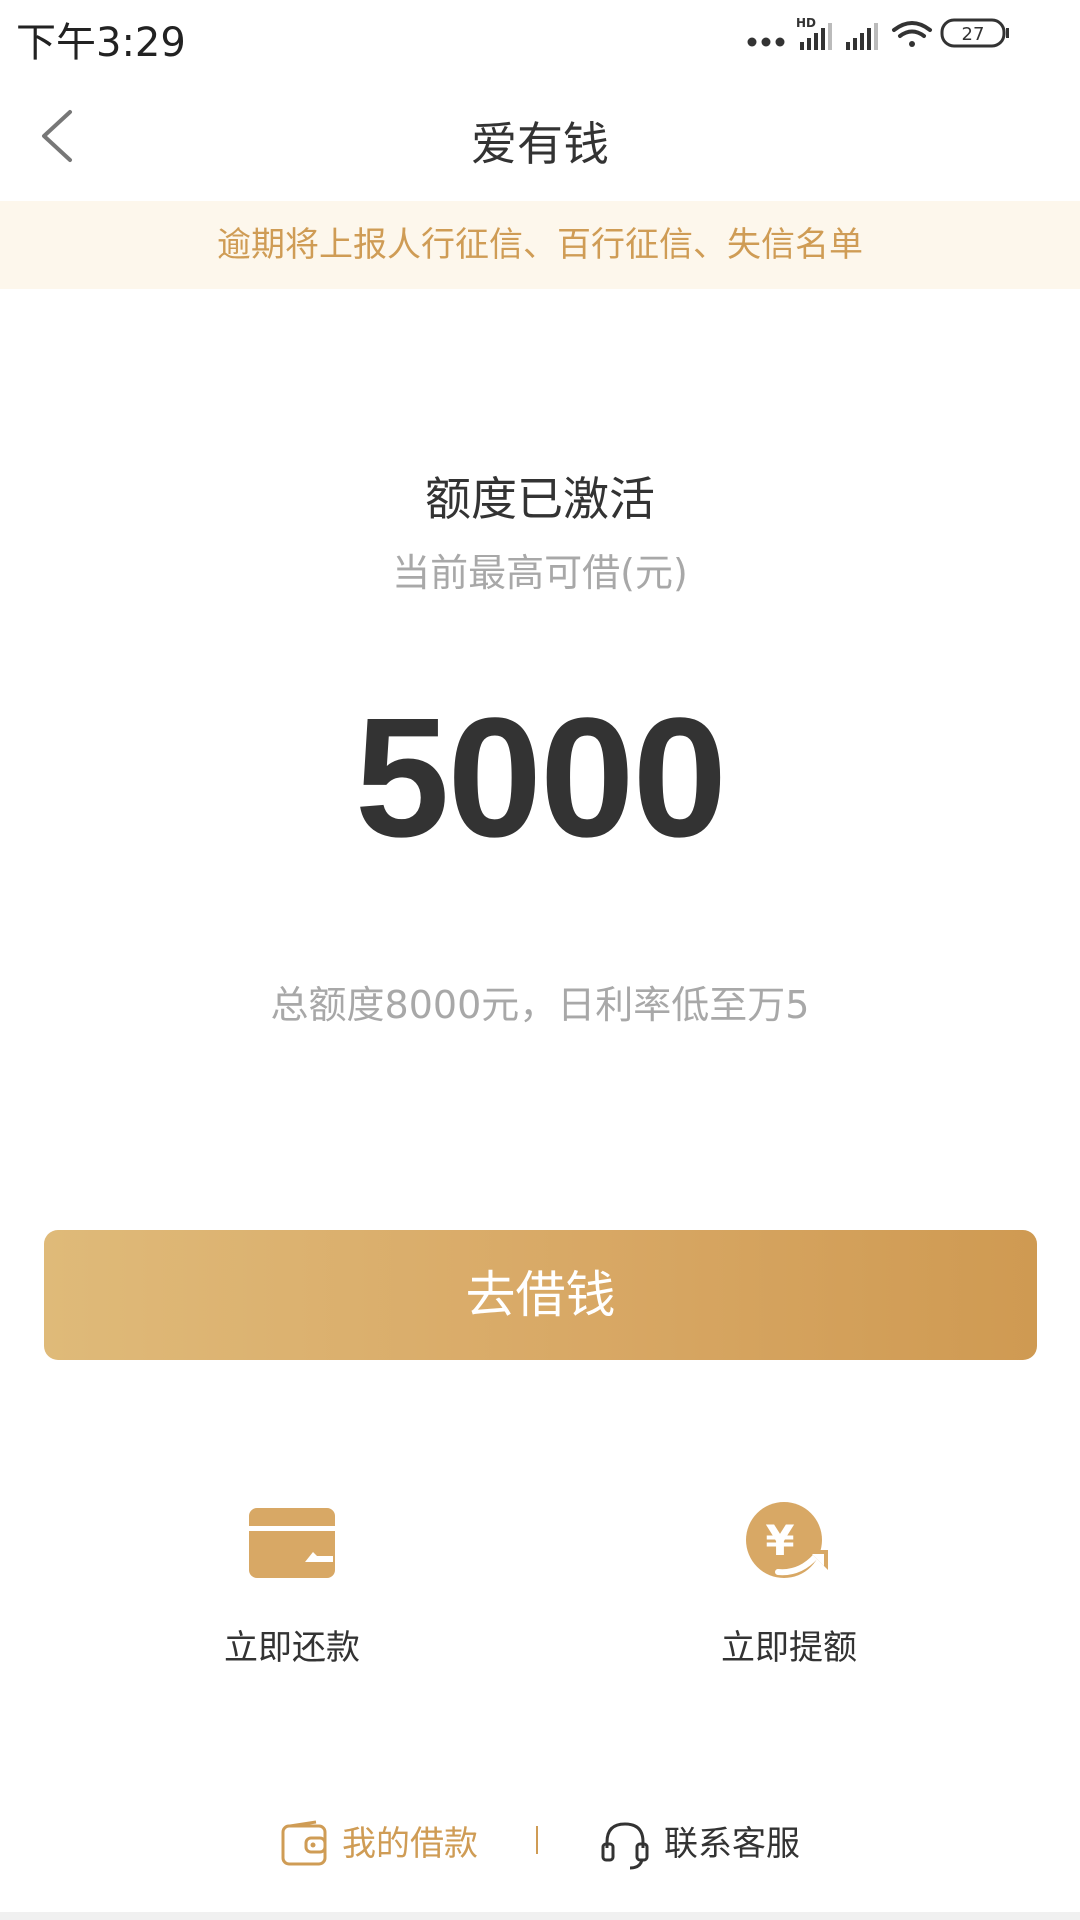 This screenshot has height=1920, width=1080. I want to click on repay-now-label: 立即还款, so click(292, 1648).